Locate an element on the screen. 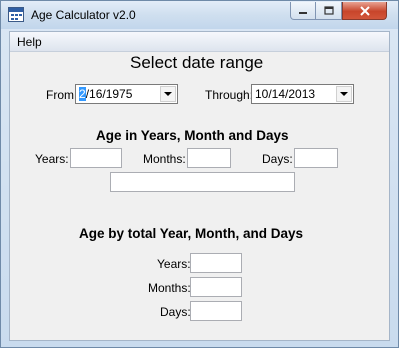  total-years-label: Years: is located at coordinates (174, 264).